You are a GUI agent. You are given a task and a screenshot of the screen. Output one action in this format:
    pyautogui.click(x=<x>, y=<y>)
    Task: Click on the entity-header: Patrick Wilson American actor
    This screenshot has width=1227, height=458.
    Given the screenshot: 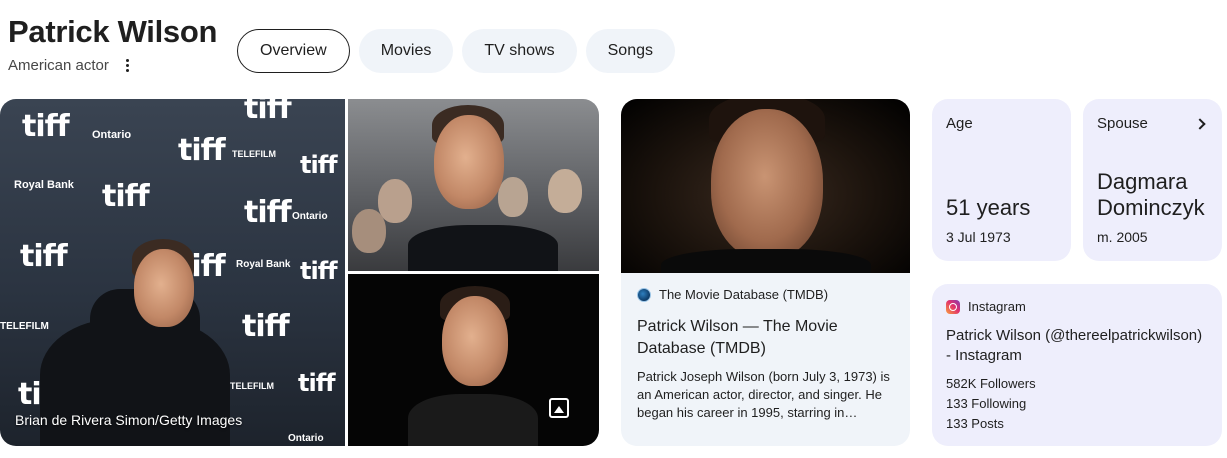 What is the action you would take?
    pyautogui.click(x=112, y=44)
    